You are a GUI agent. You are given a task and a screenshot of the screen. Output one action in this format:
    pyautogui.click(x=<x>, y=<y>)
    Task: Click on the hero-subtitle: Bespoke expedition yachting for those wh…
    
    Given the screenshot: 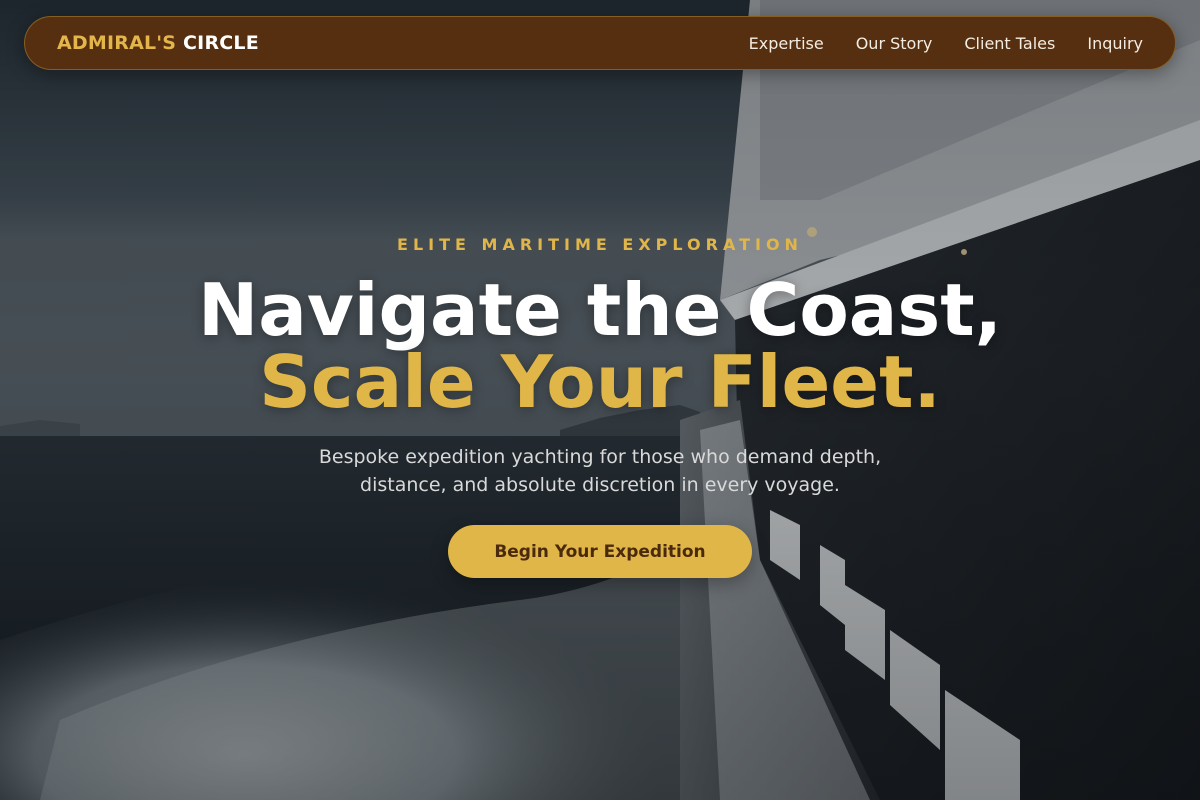 What is the action you would take?
    pyautogui.click(x=600, y=471)
    